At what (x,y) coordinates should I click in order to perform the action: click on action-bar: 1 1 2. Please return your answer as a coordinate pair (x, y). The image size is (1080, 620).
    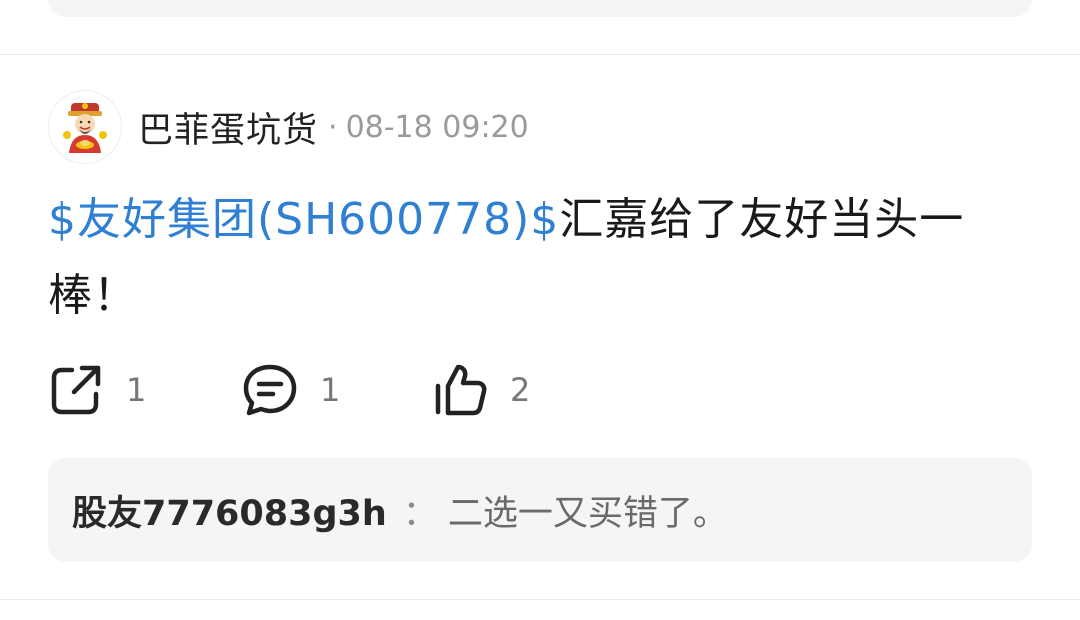
    Looking at the image, I should click on (289, 390).